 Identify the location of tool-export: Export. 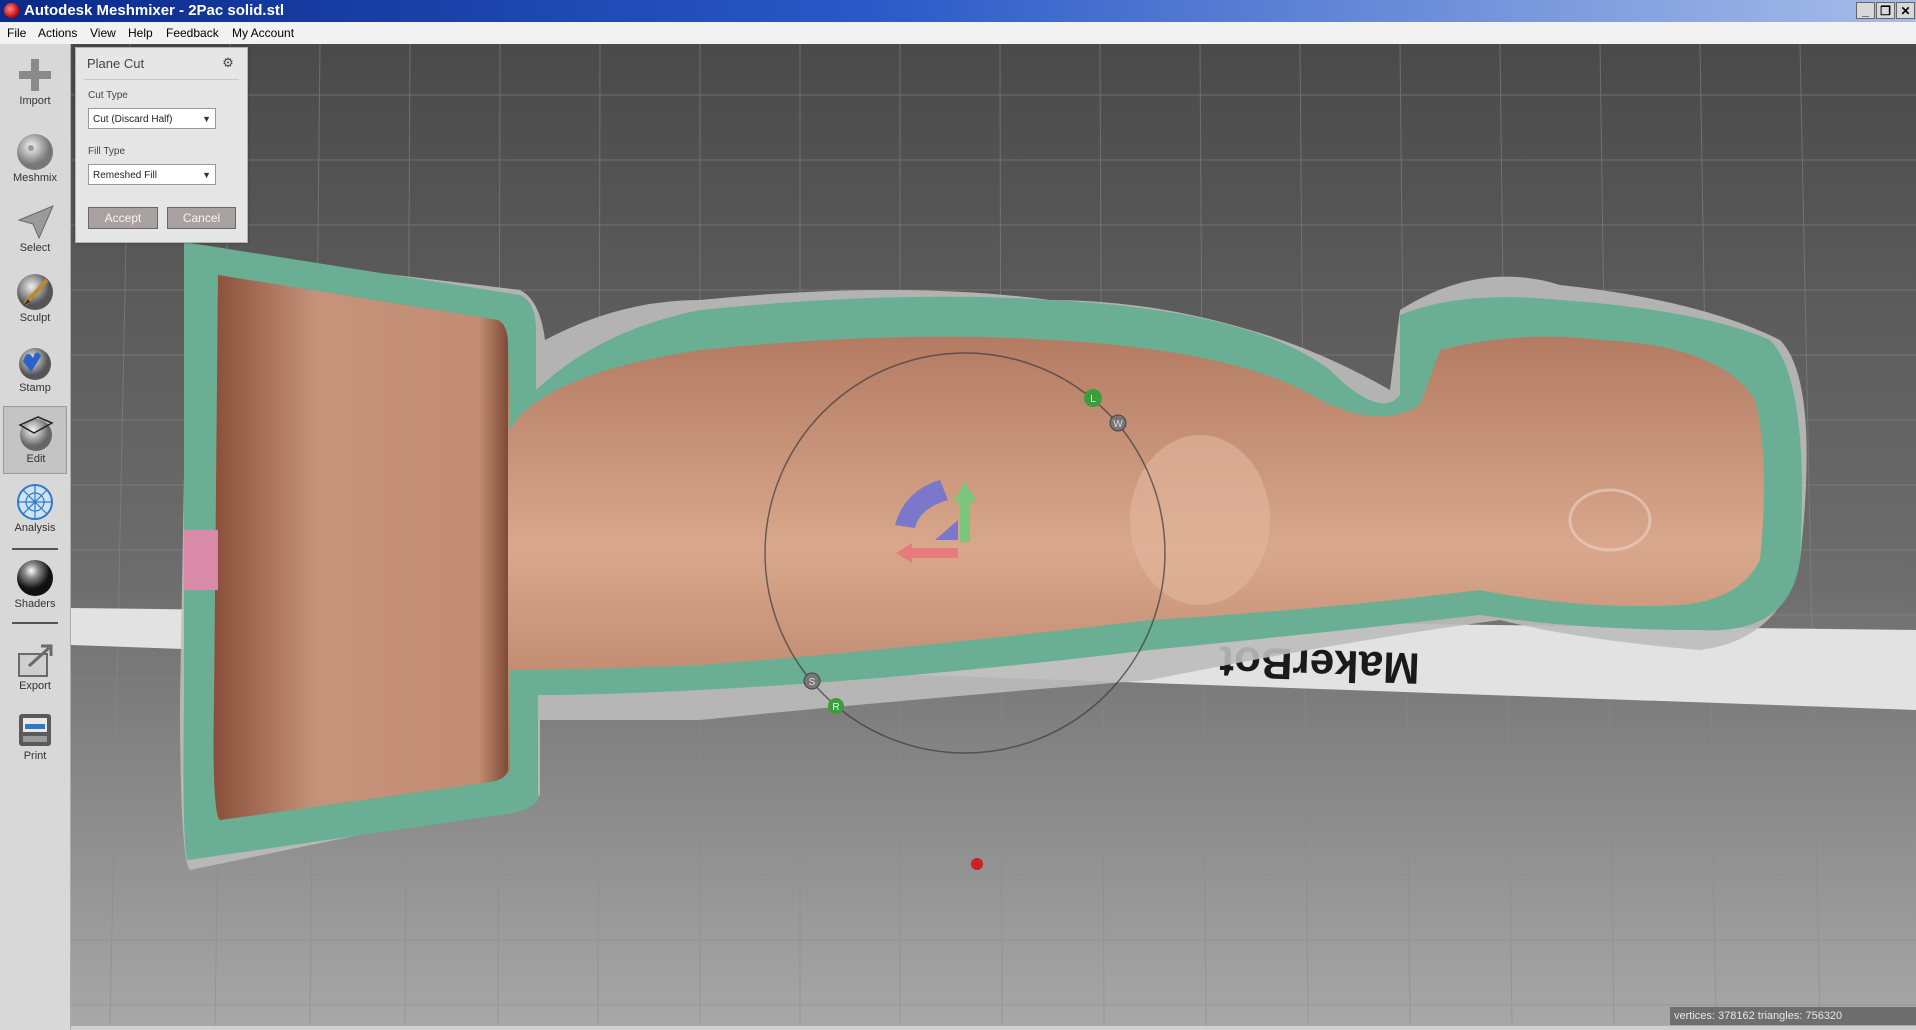
(35, 668).